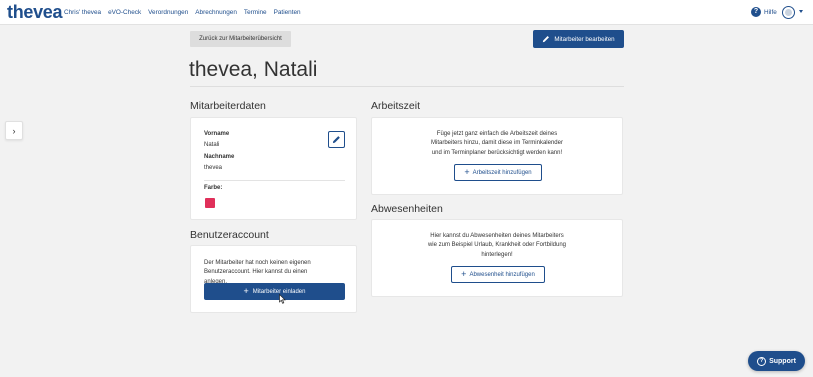 This screenshot has height=377, width=813. I want to click on add-working-time-button: + Arbeitszeit hinzufügen, so click(498, 172).